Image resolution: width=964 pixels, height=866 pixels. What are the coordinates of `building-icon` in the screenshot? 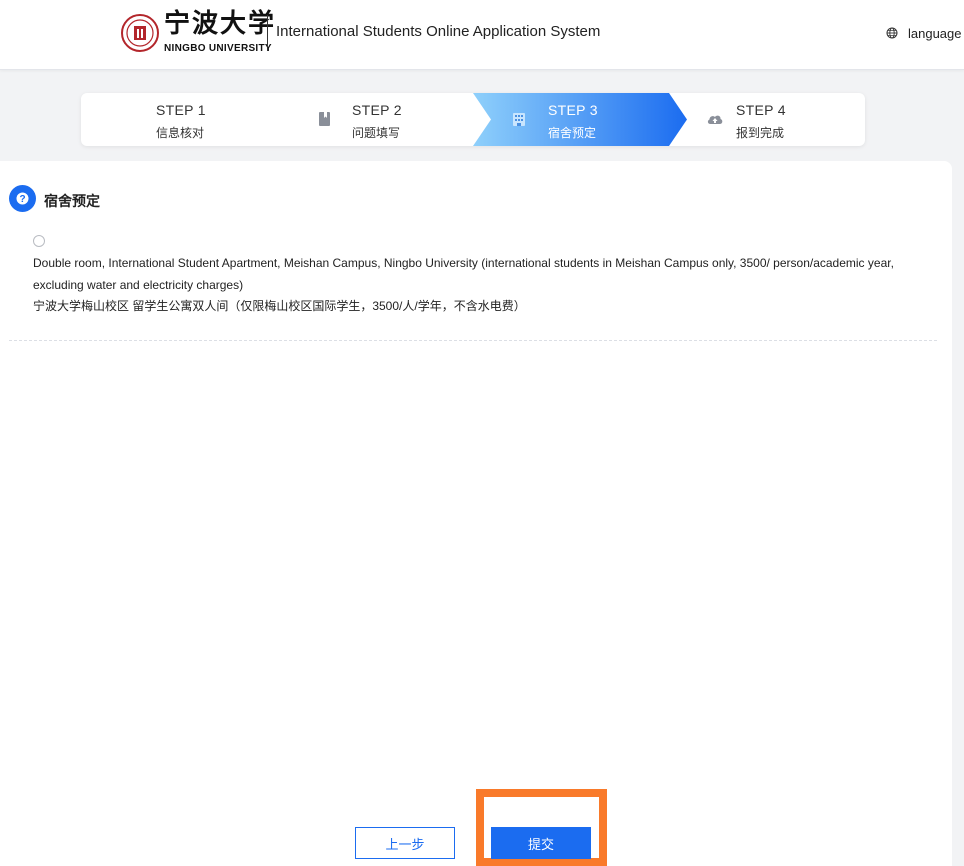 It's located at (519, 119).